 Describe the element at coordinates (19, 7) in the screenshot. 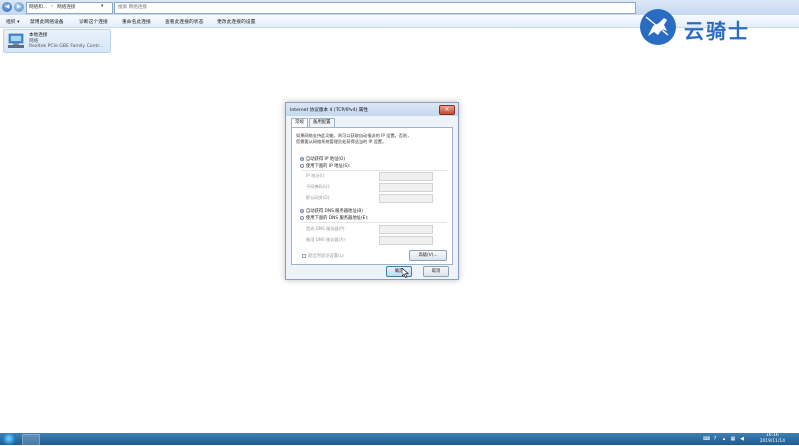

I see `forward-icon: ▶` at that location.